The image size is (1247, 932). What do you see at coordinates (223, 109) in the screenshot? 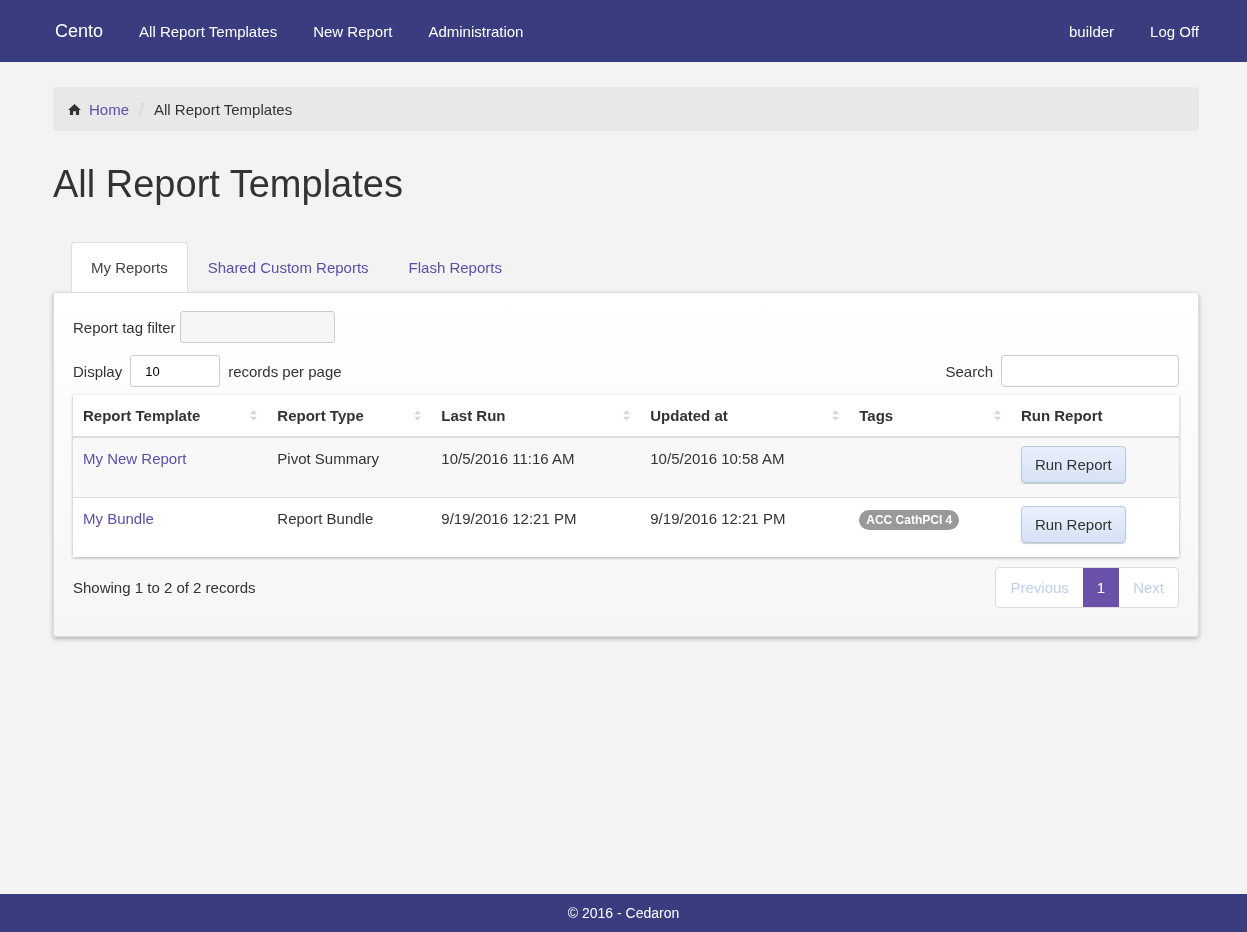
I see `breadcrumb-current: All Report Templates` at bounding box center [223, 109].